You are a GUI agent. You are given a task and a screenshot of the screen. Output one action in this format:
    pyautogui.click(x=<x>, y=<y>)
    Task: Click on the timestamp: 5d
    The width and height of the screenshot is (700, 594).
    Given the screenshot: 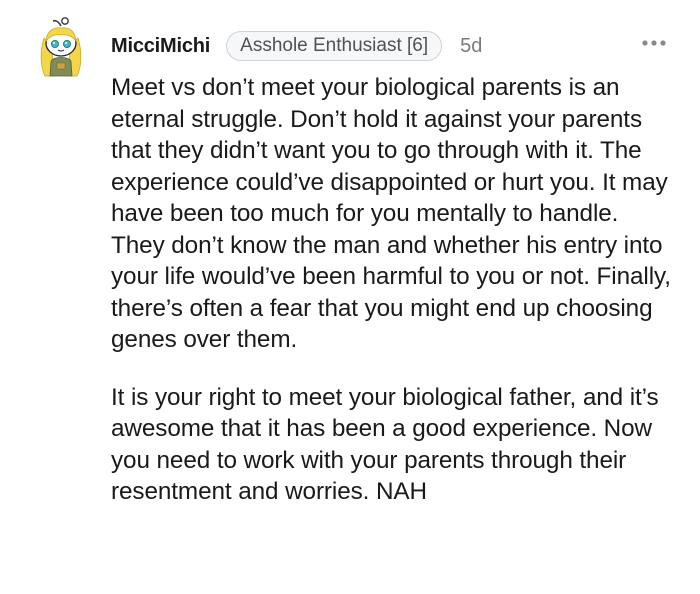 What is the action you would take?
    pyautogui.click(x=471, y=46)
    